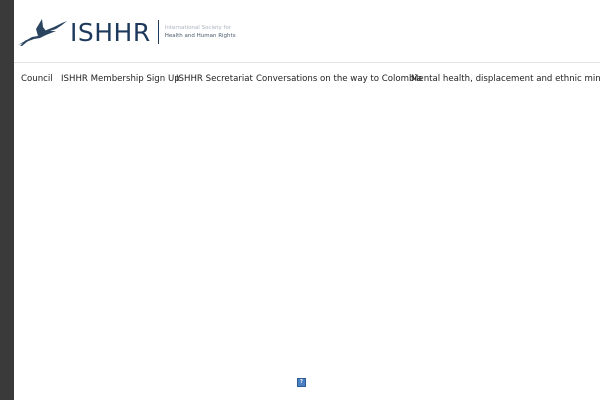 The image size is (600, 400). Describe the element at coordinates (301, 382) in the screenshot. I see `question-mark-icon: ?` at that location.